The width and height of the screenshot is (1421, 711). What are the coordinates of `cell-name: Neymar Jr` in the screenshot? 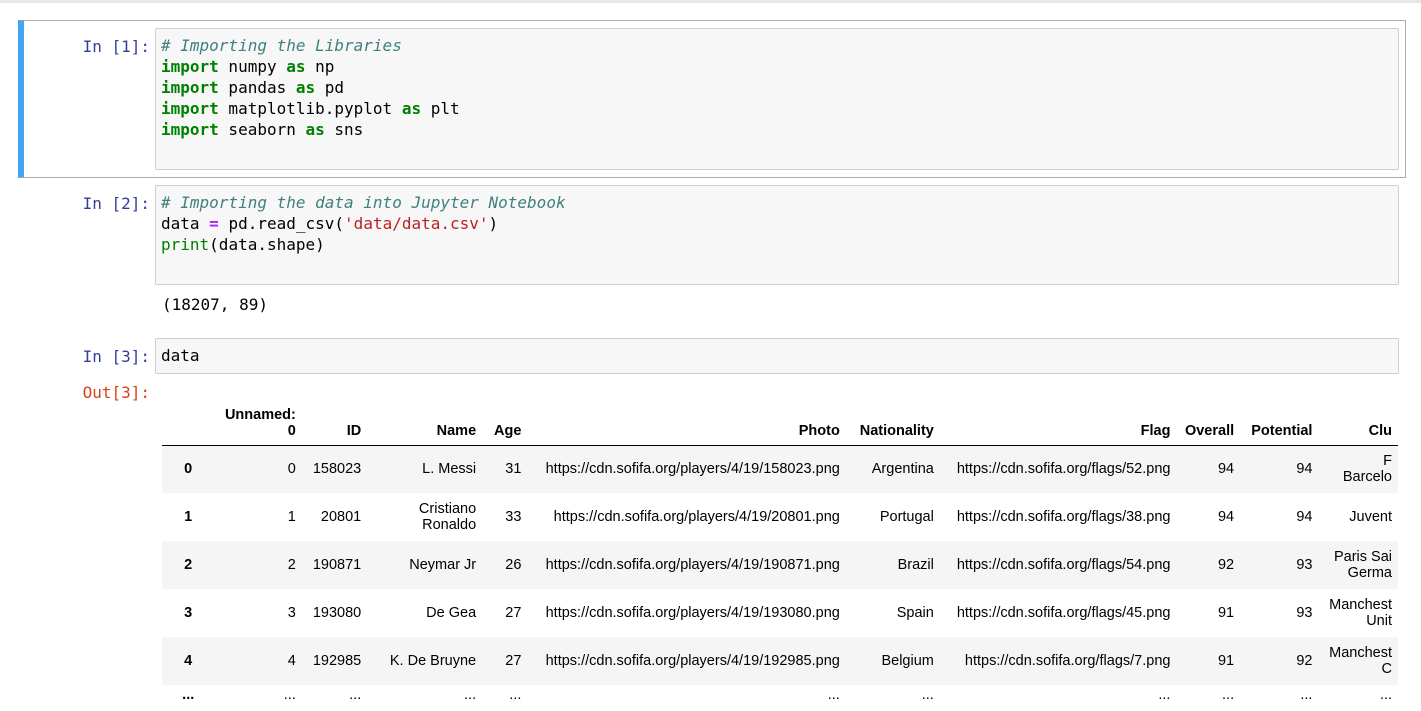 It's located at (443, 565).